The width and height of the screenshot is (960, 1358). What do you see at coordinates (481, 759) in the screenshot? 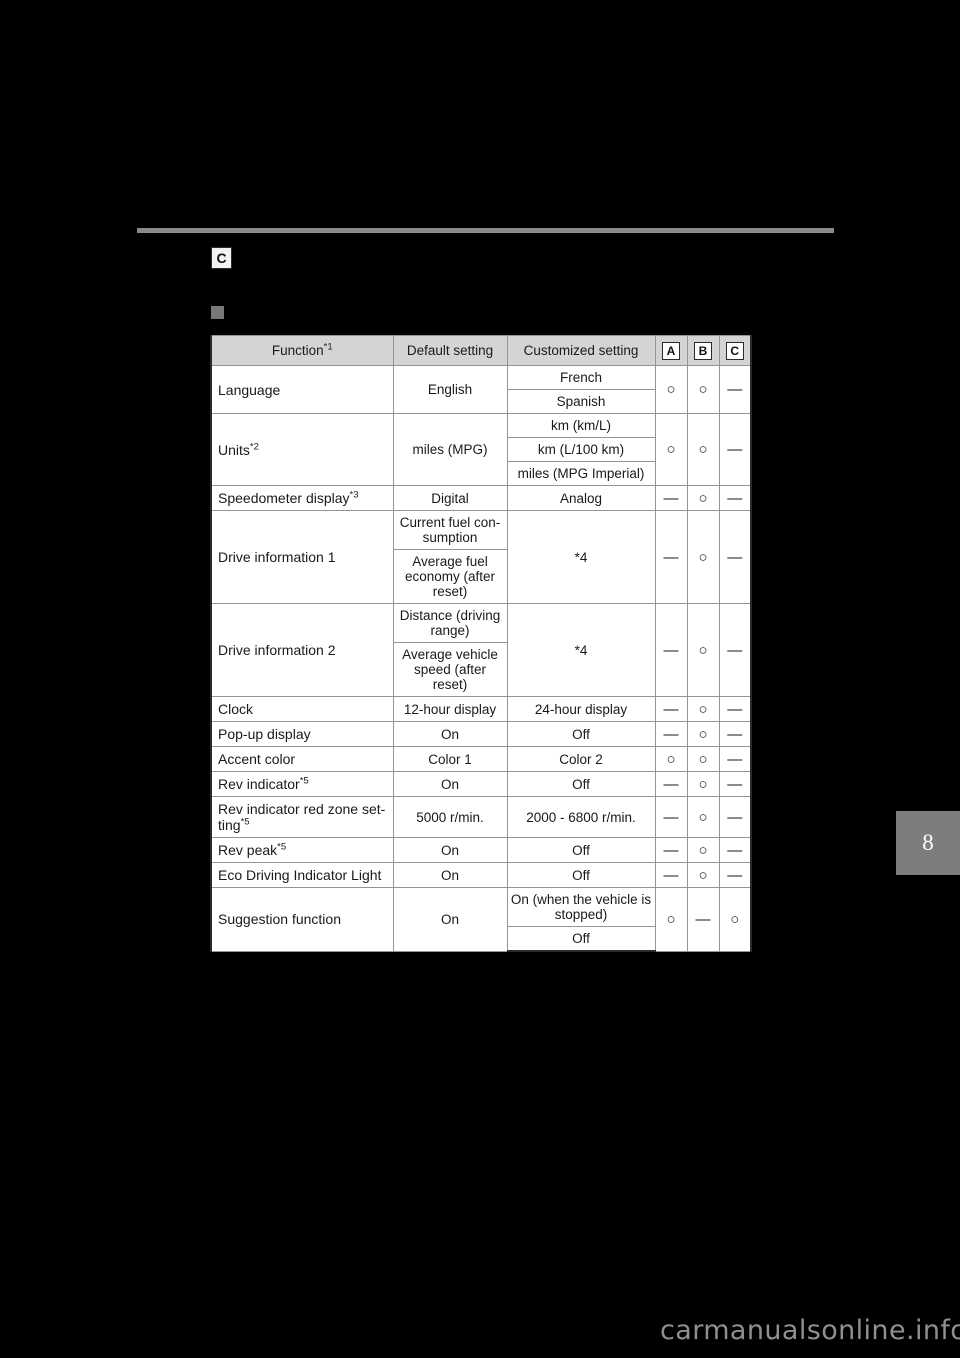
I see `table-row: Accent color Color 1 Color 2 ○ ○ —` at bounding box center [481, 759].